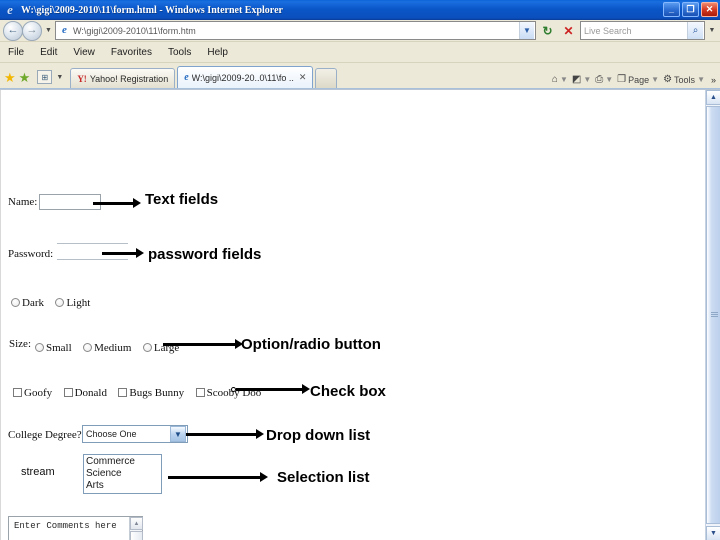 This screenshot has width=720, height=540. Describe the element at coordinates (64, 30) in the screenshot. I see `page-favicon-icon: e` at that location.